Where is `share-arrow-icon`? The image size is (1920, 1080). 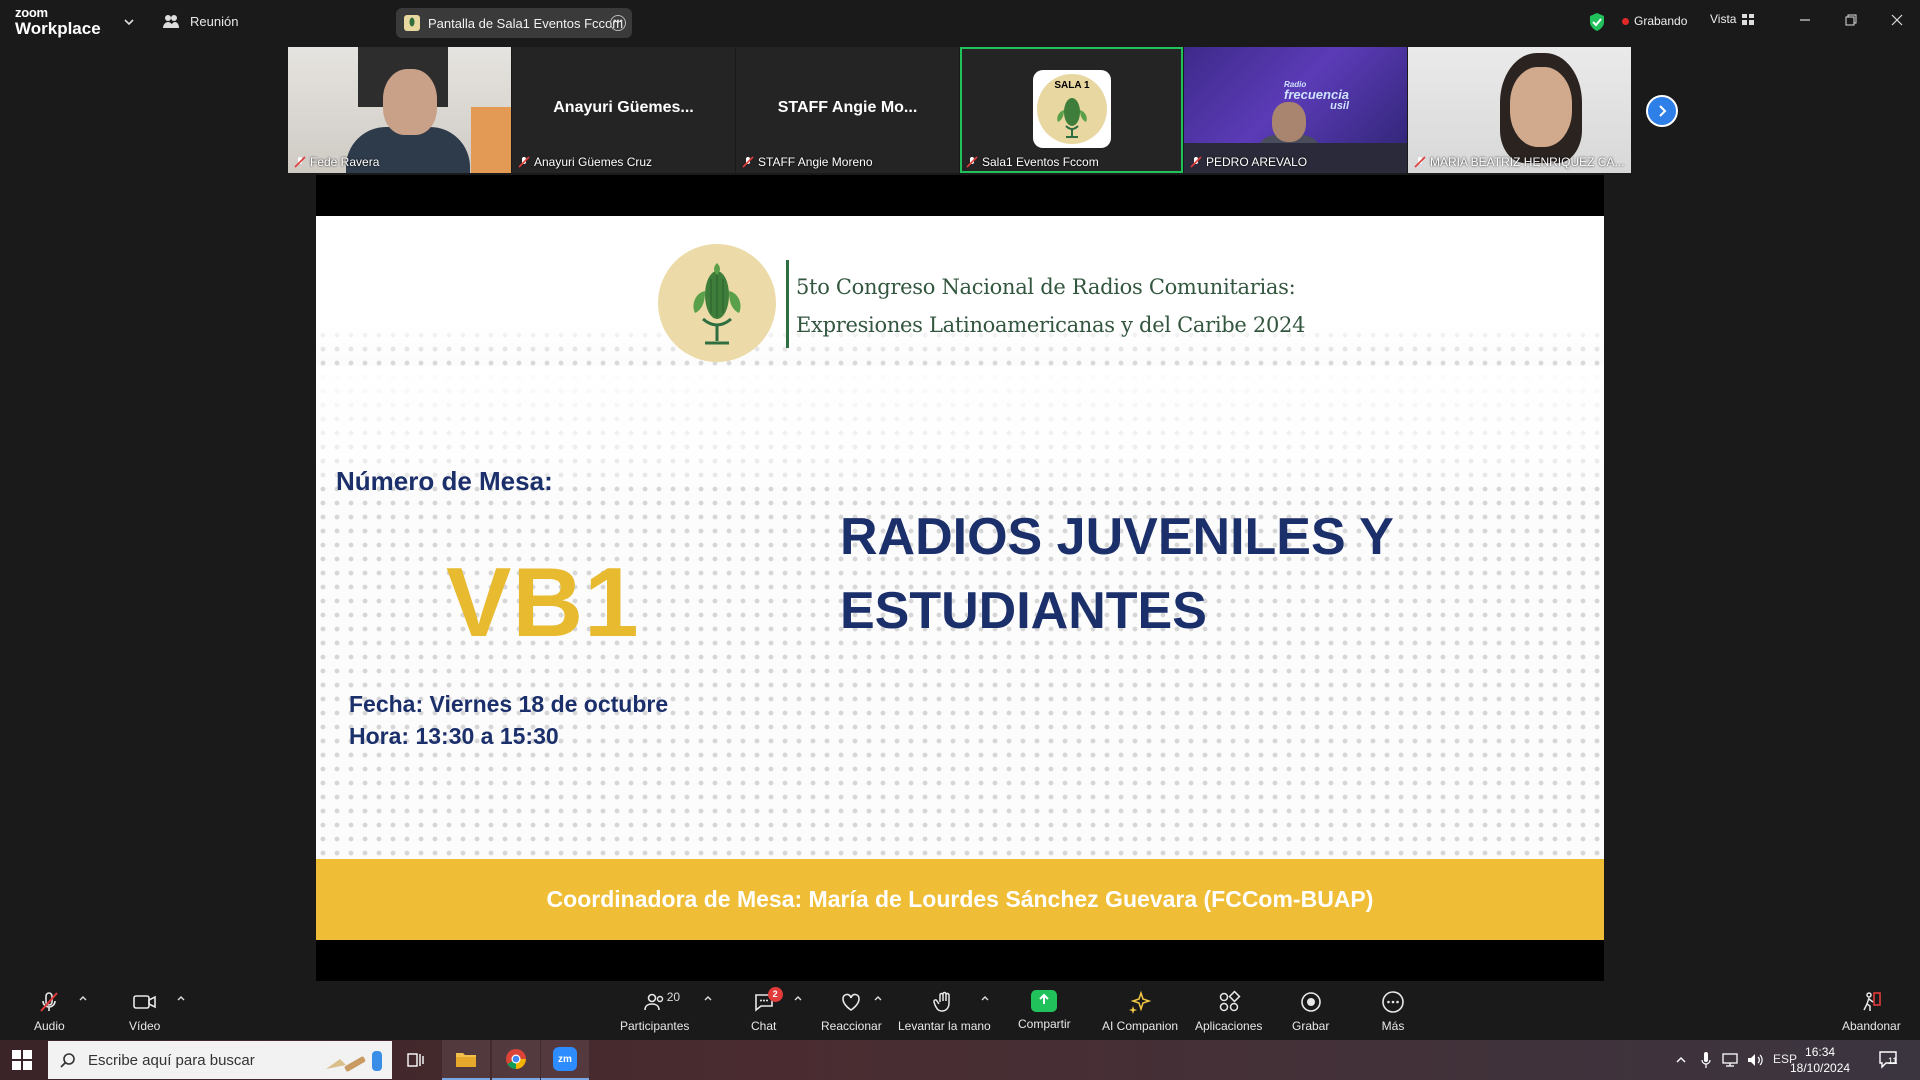
share-arrow-icon is located at coordinates (1044, 1001).